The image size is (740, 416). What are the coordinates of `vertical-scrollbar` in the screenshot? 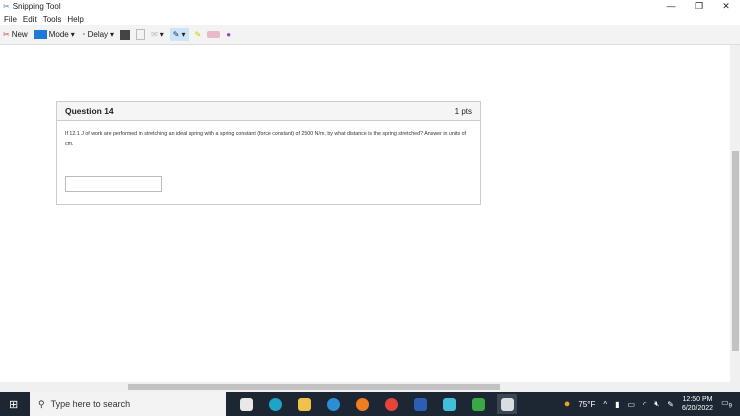 It's located at (735, 213).